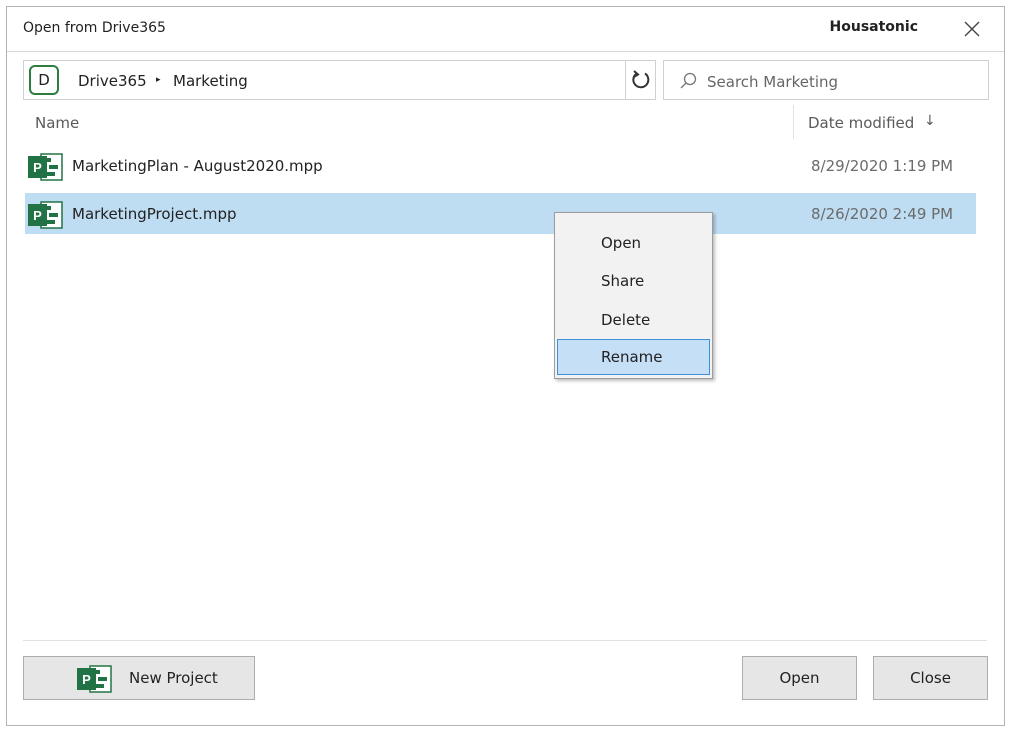 Image resolution: width=1010 pixels, height=731 pixels. What do you see at coordinates (339, 80) in the screenshot?
I see `breadcrumb: D Drive365 ▸ Marketing` at bounding box center [339, 80].